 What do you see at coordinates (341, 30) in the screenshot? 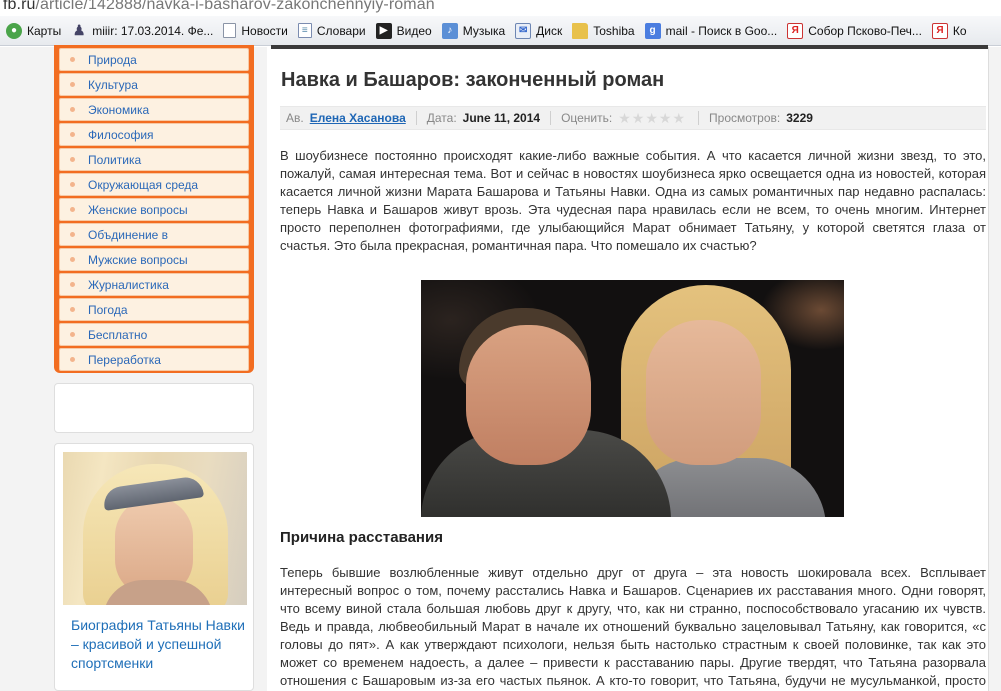
I see `bookmark-label: Словари` at bounding box center [341, 30].